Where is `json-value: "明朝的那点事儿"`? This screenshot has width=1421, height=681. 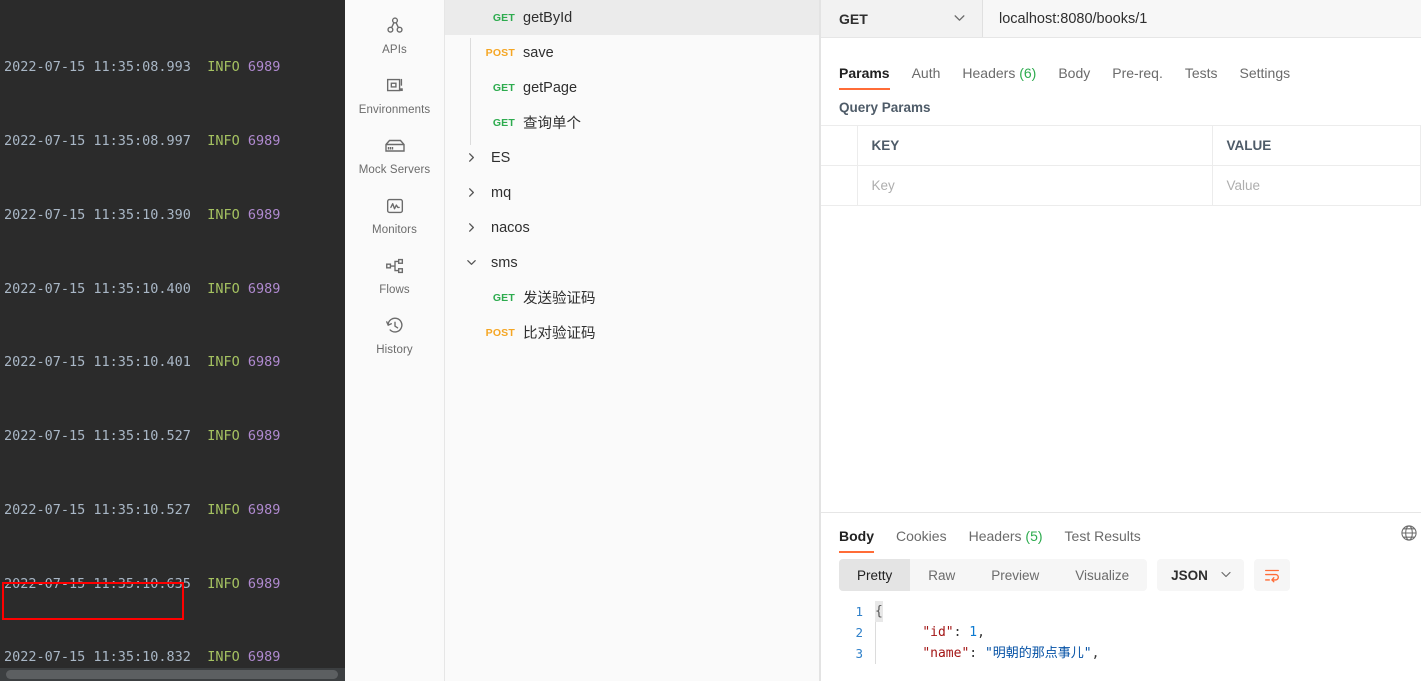 json-value: "明朝的那点事儿" is located at coordinates (1038, 653).